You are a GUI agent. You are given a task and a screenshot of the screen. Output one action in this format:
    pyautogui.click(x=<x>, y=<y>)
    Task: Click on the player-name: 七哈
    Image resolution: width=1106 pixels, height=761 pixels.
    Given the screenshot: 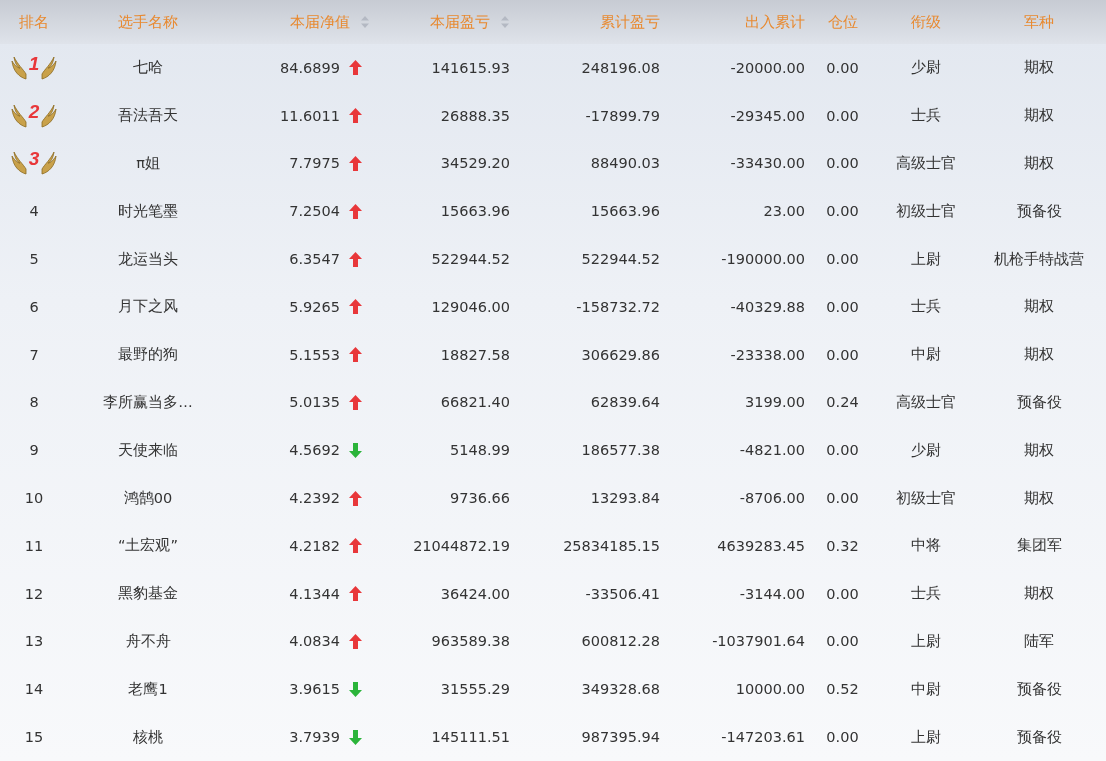 What is the action you would take?
    pyautogui.click(x=148, y=68)
    